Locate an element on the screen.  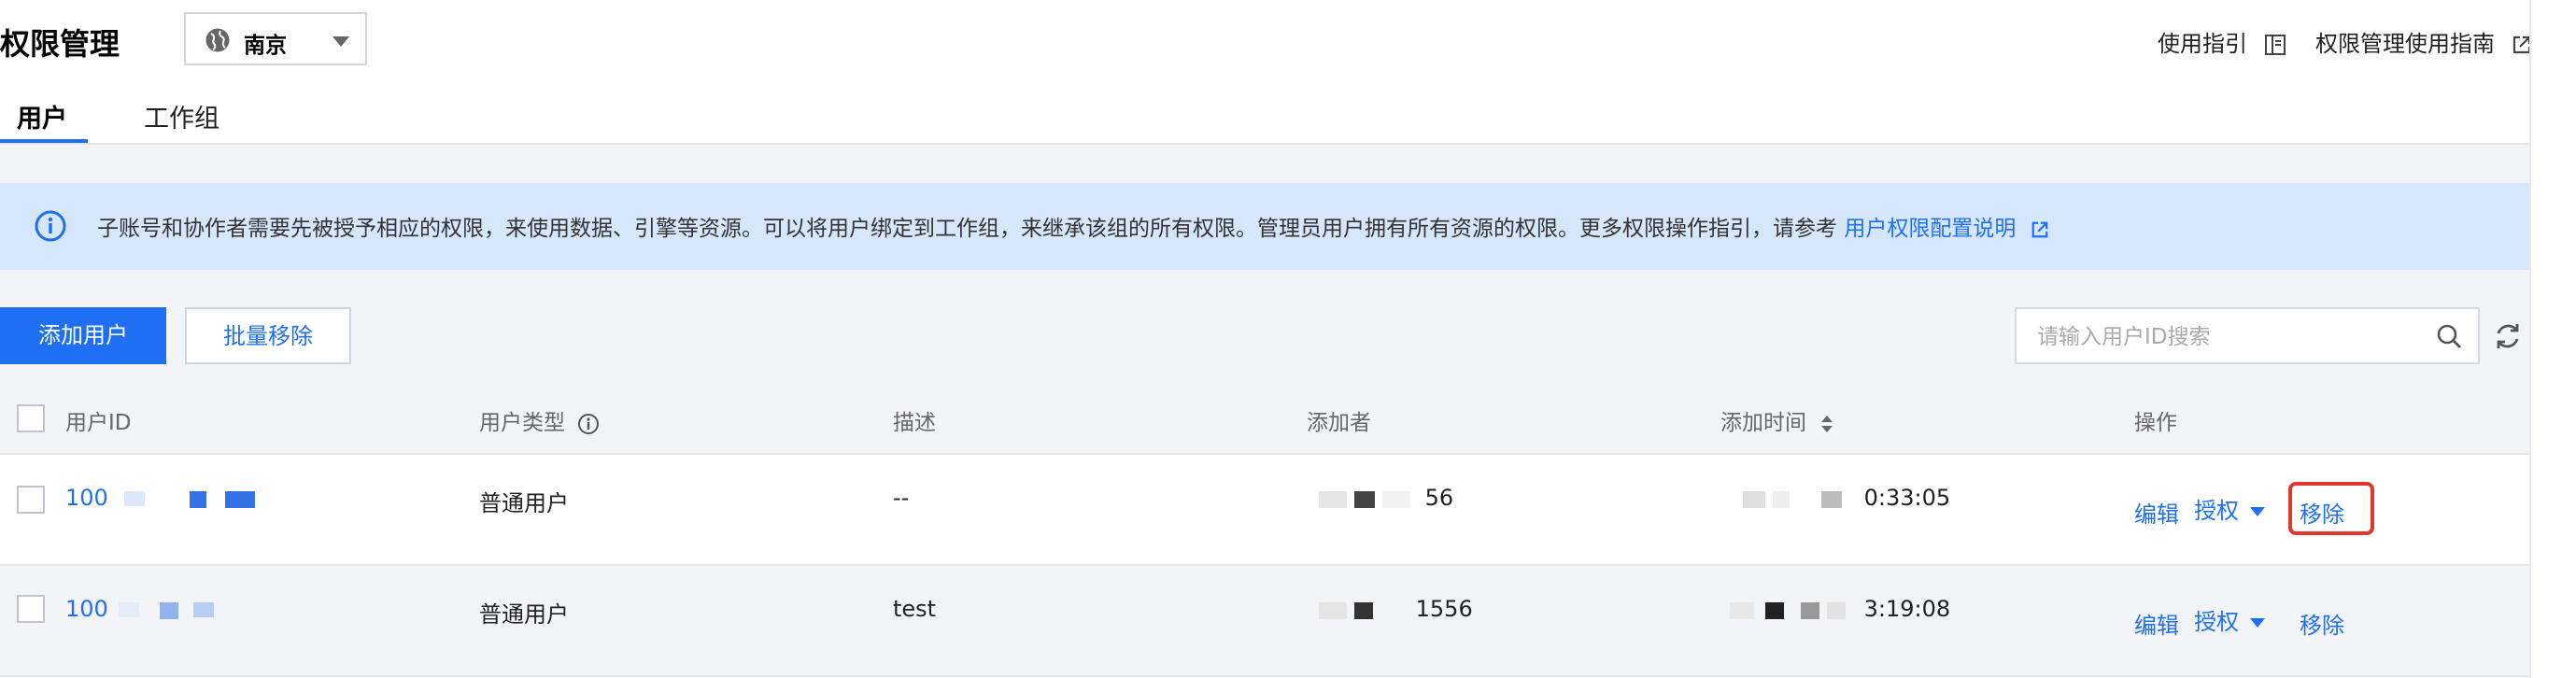
remove-link: 移除 is located at coordinates (2322, 623).